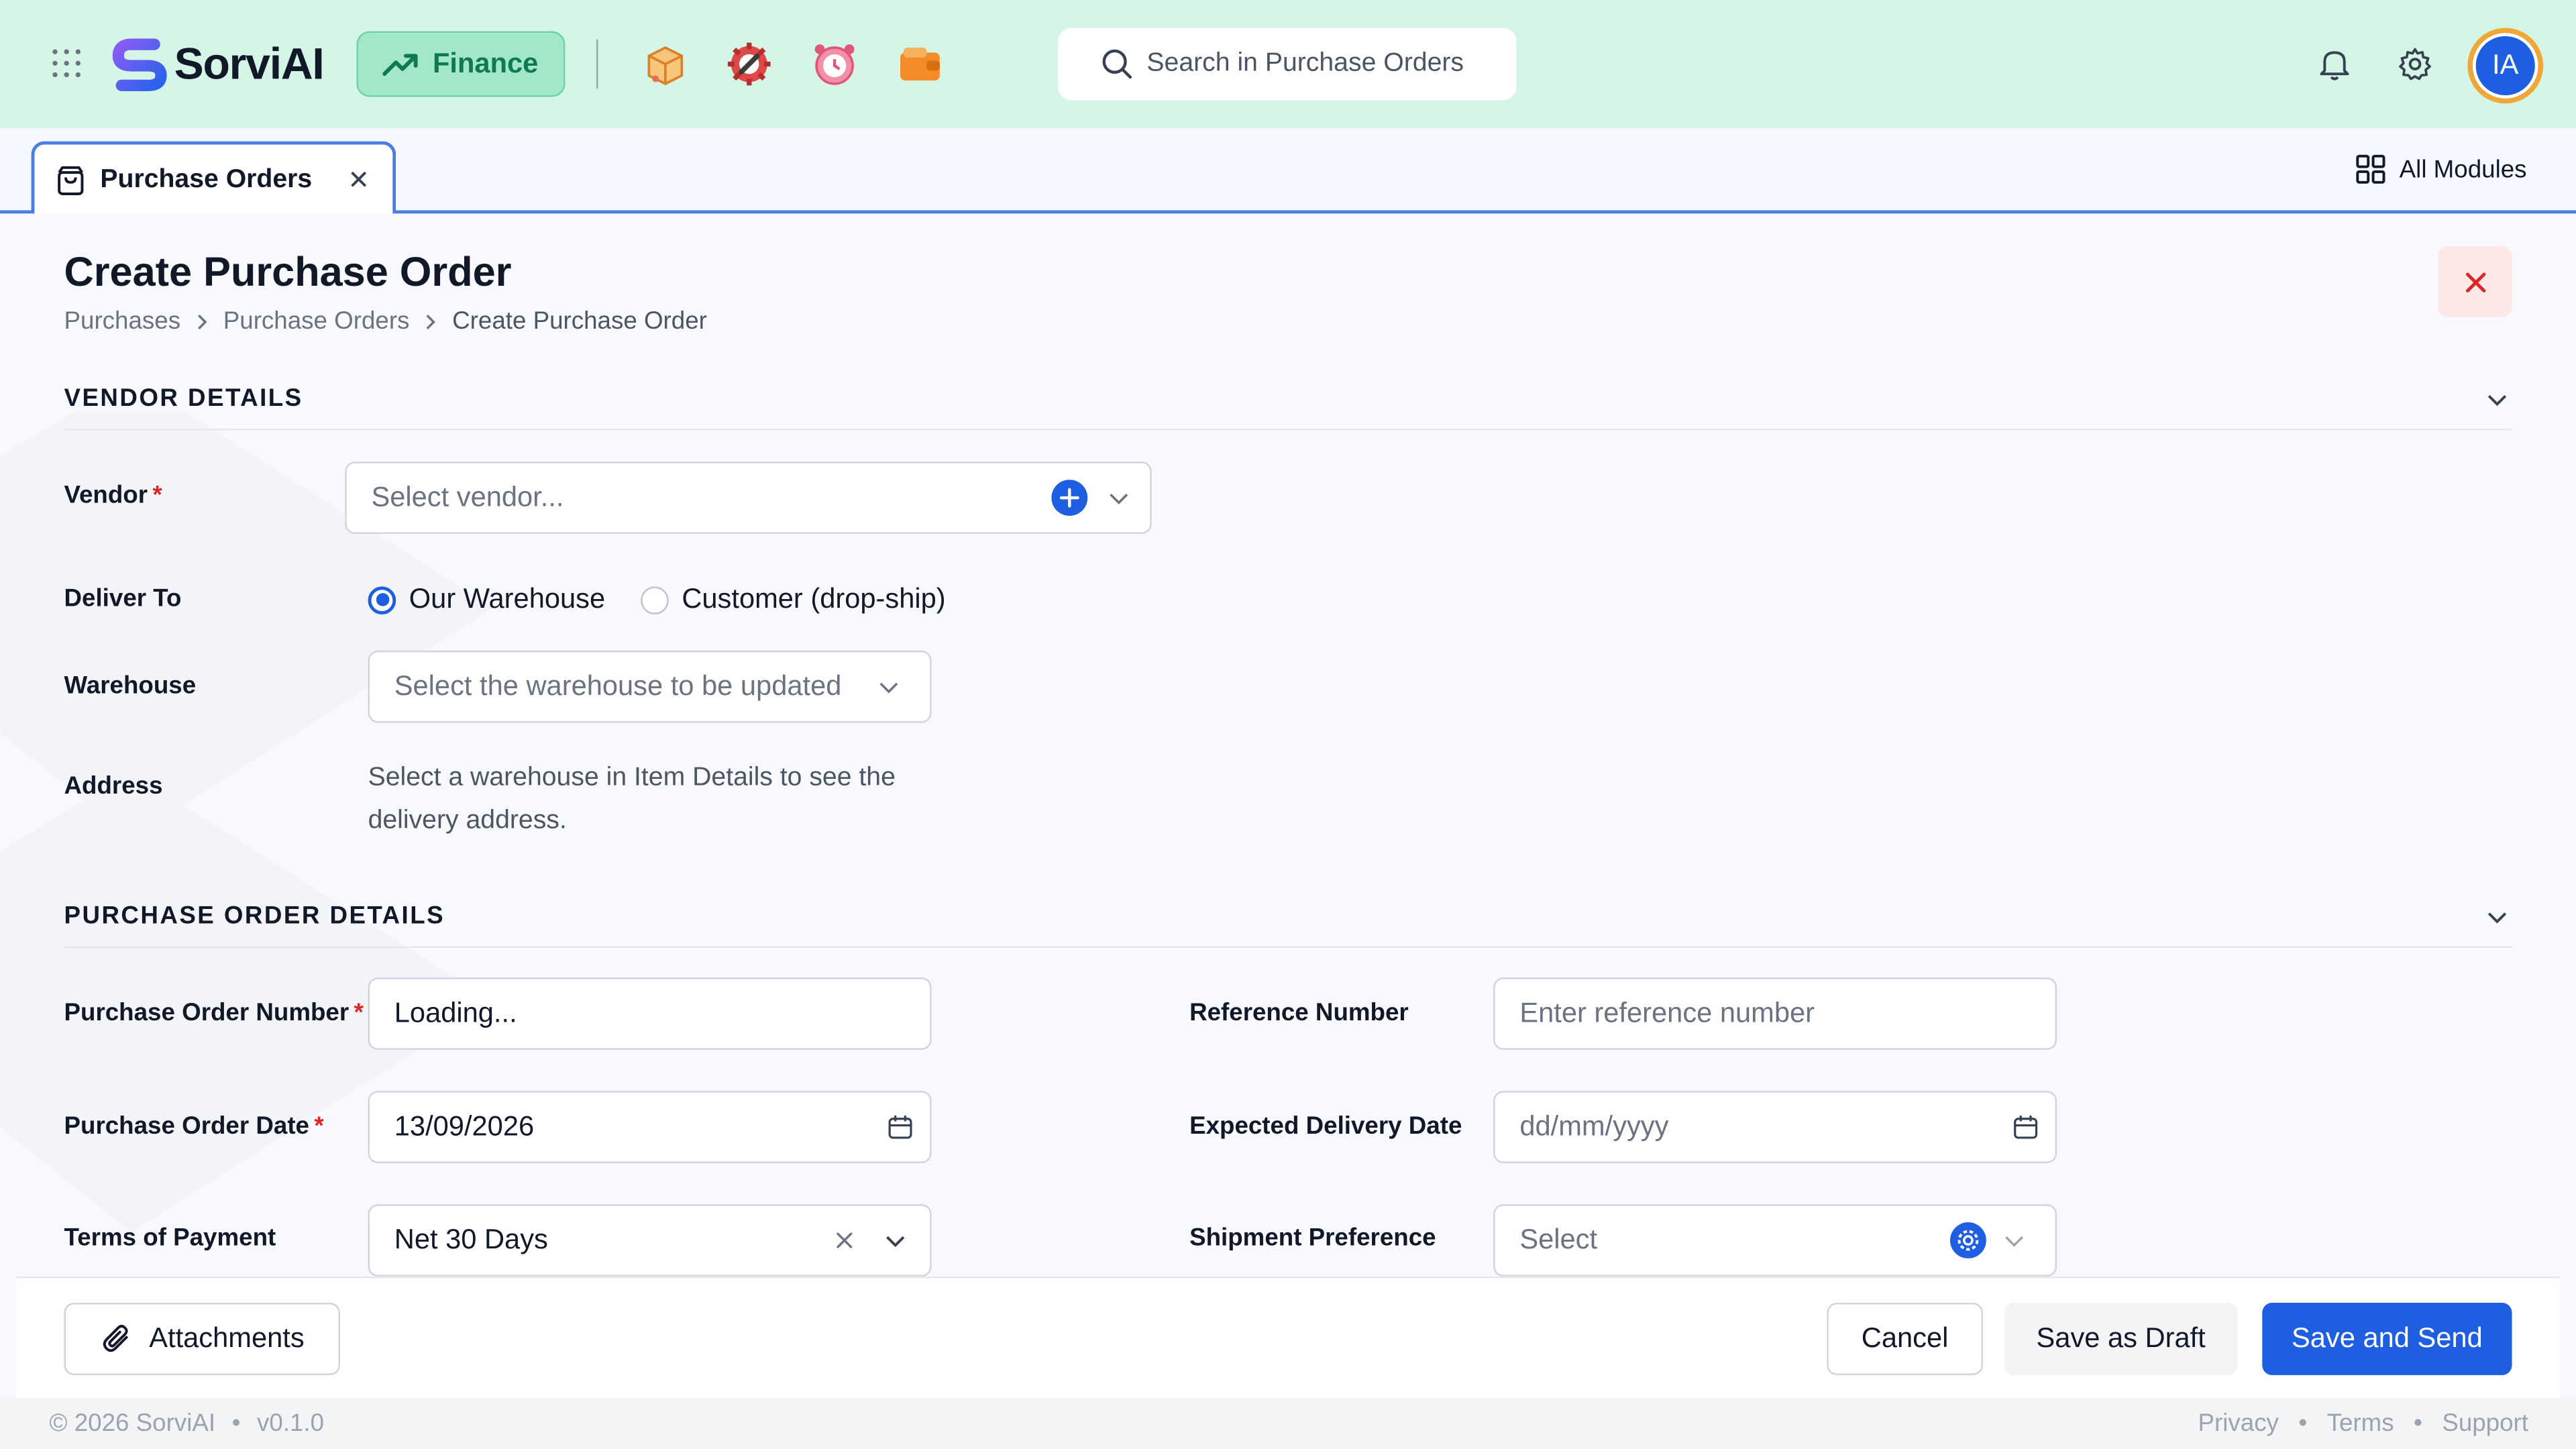 The height and width of the screenshot is (1449, 2576). I want to click on avatar-initials: IA, so click(2505, 65).